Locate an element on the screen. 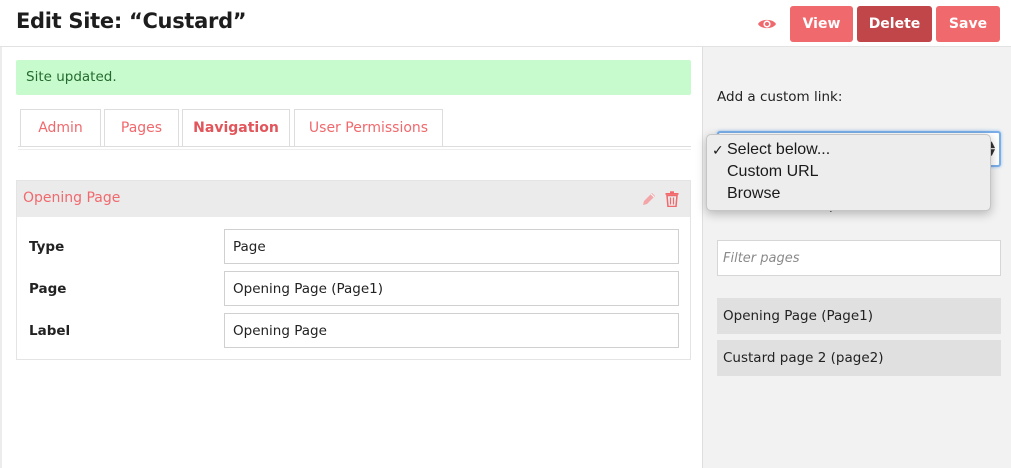  tab-divider-secondary is located at coordinates (354, 149).